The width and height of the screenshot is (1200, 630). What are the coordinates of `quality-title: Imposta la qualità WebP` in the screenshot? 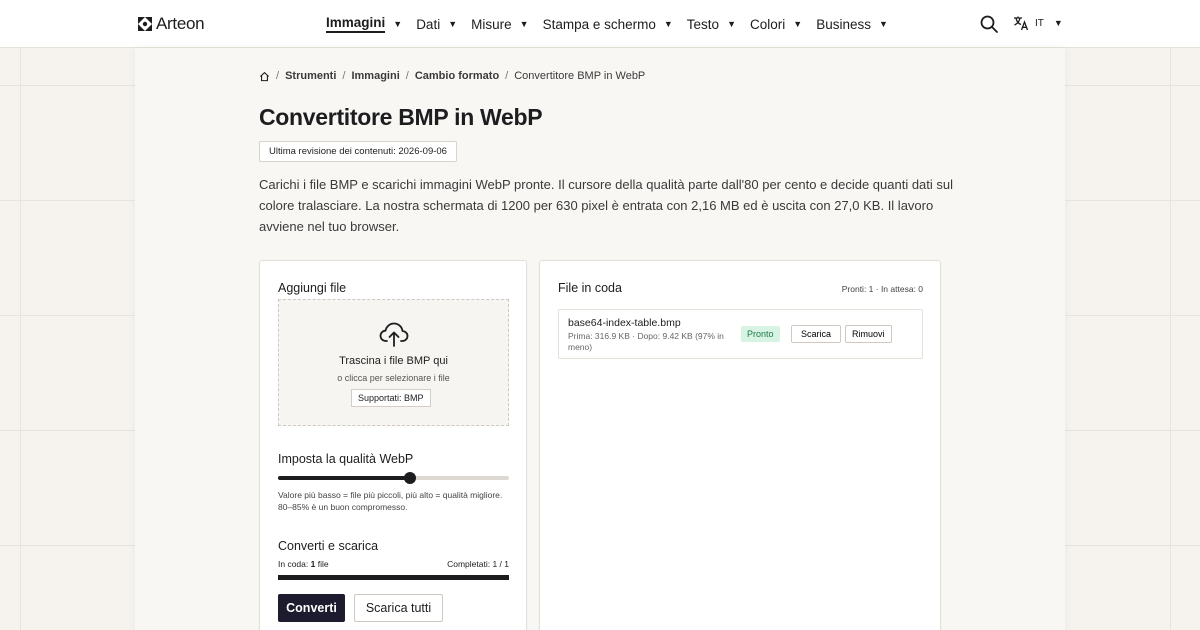 It's located at (346, 459).